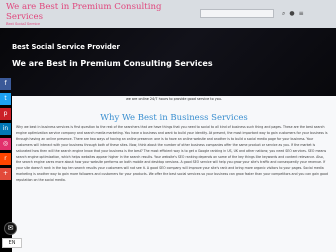 The width and height of the screenshot is (336, 252). I want to click on social-share-bar: f t p in ◎ r +, so click(6, 130).